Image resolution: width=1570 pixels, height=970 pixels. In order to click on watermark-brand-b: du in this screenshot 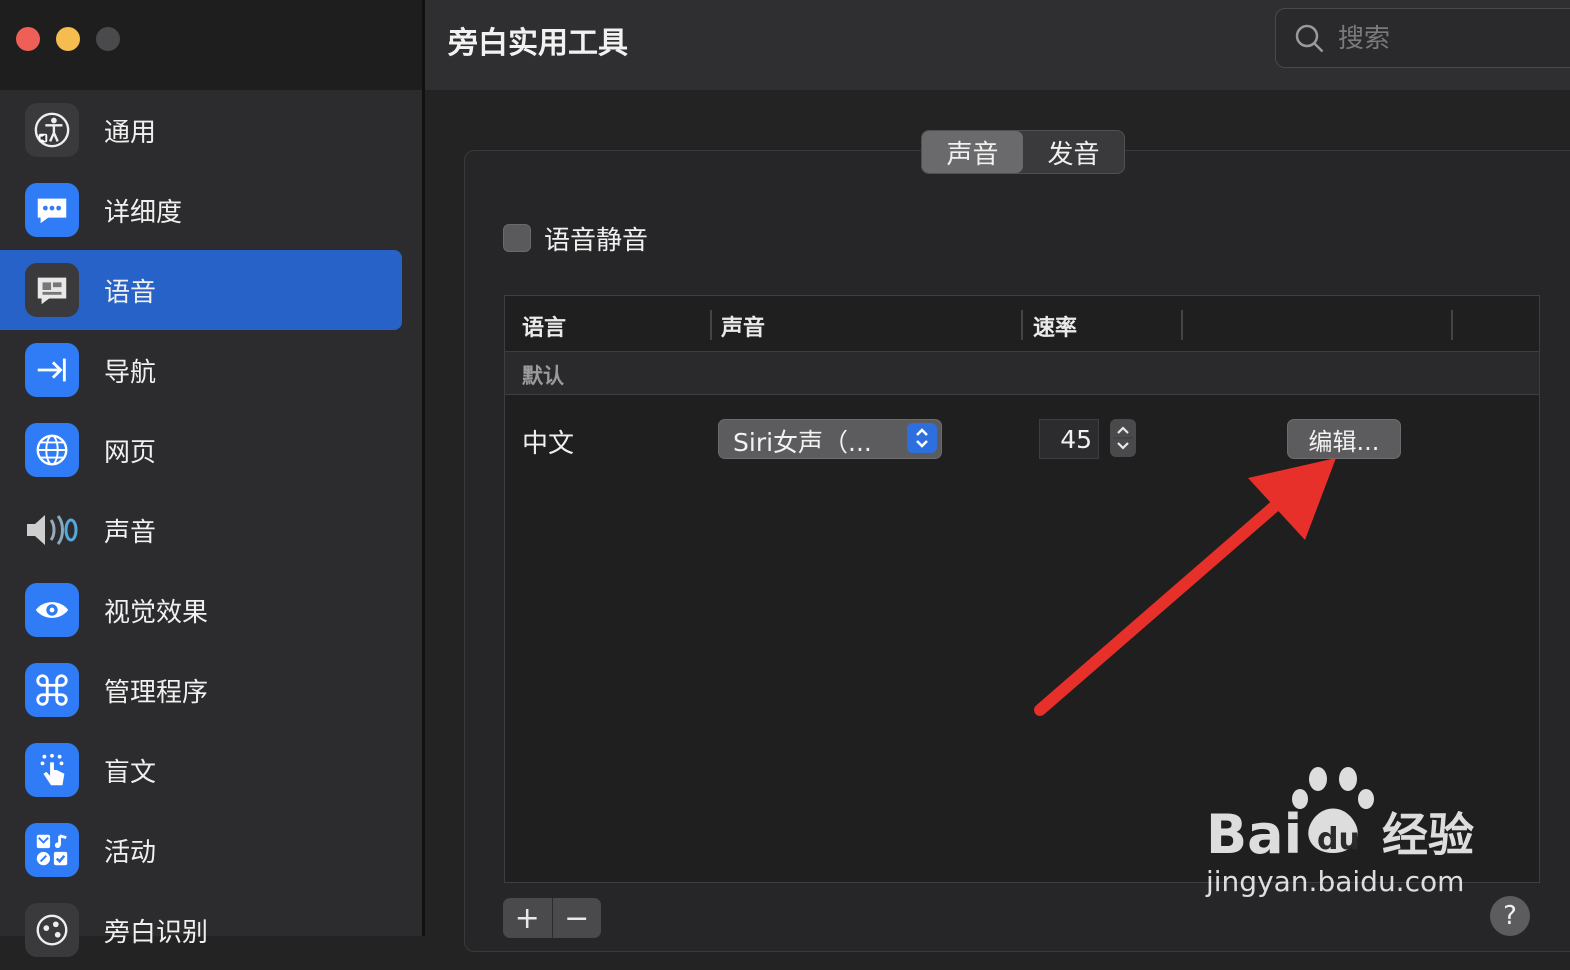, I will do `click(1338, 839)`.